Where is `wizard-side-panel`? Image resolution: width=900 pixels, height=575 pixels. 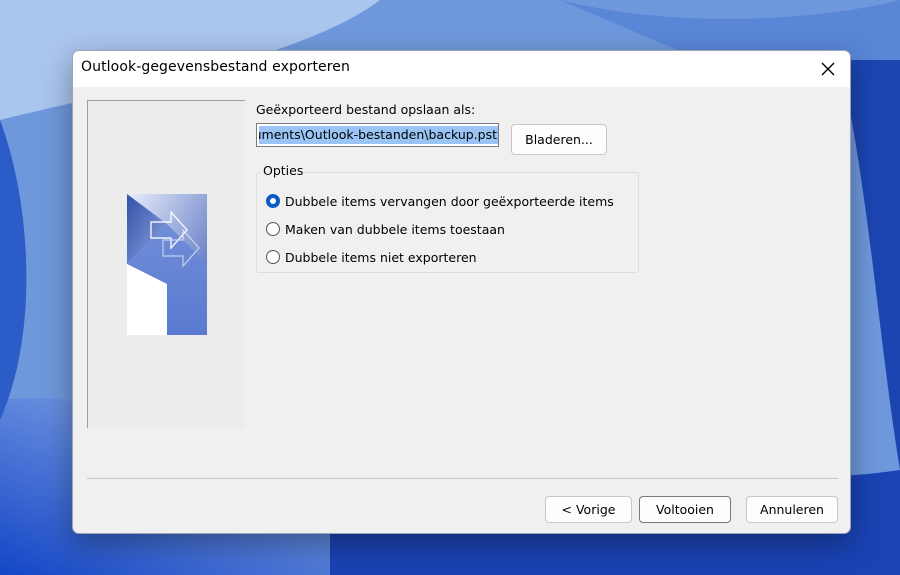 wizard-side-panel is located at coordinates (166, 264).